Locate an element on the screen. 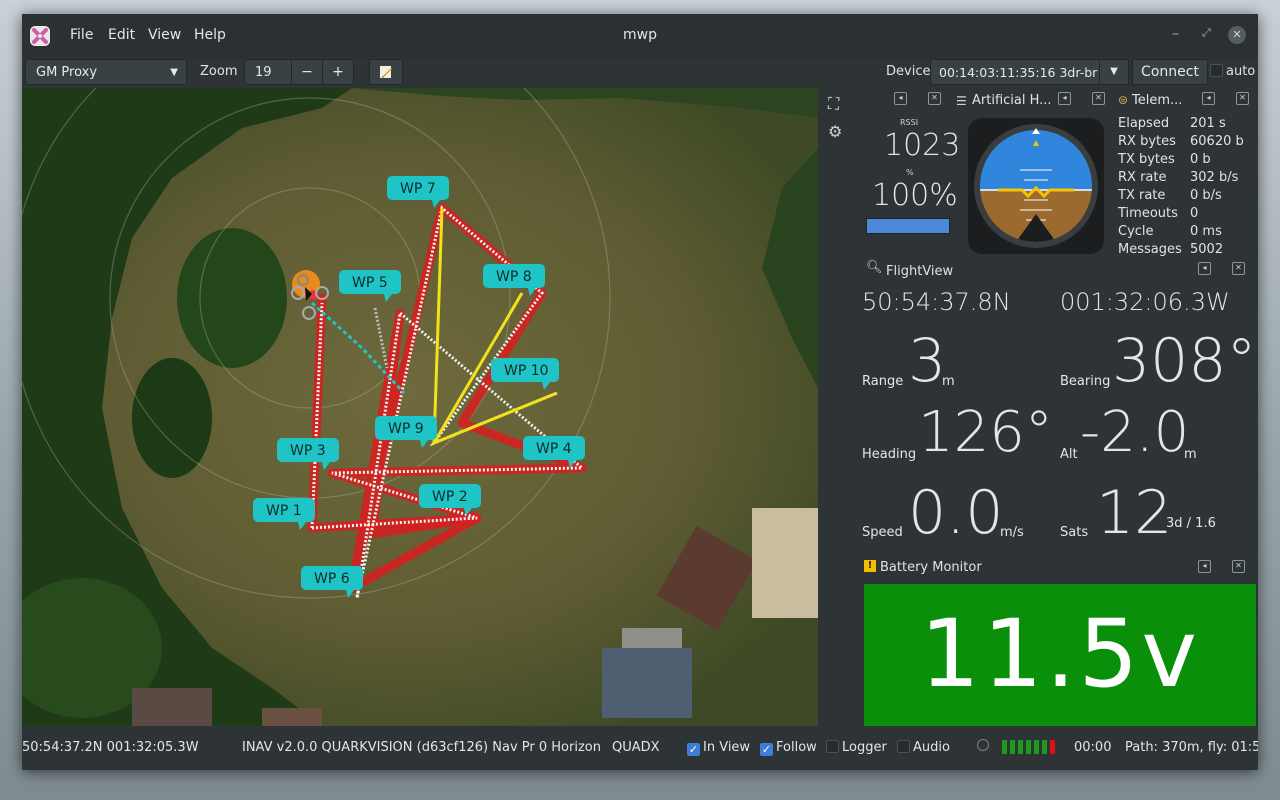 This screenshot has height=800, width=1280. alt-value: -2.0 is located at coordinates (1135, 432).